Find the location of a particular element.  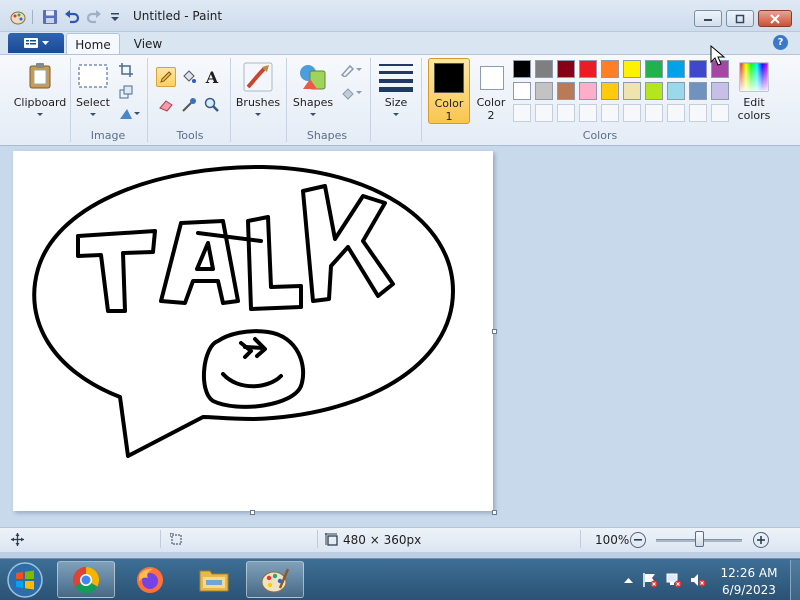

text-tool: A is located at coordinates (212, 77).